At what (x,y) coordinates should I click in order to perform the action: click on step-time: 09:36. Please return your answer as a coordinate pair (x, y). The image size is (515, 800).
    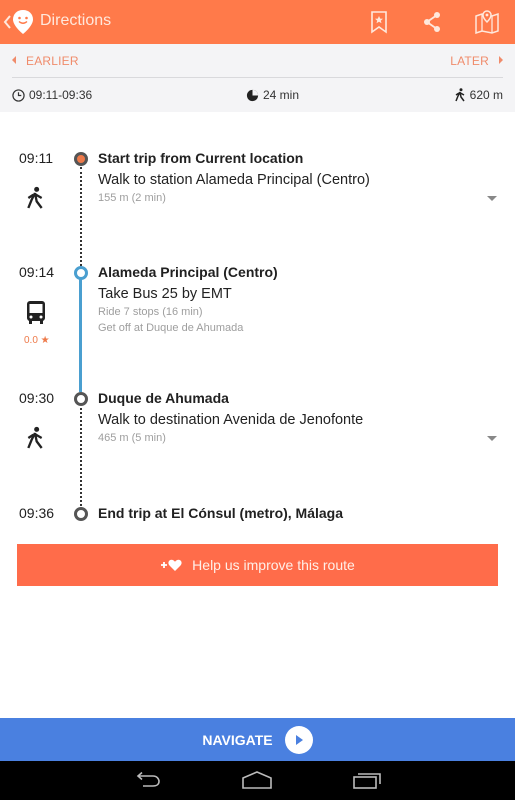
    Looking at the image, I should click on (37, 513).